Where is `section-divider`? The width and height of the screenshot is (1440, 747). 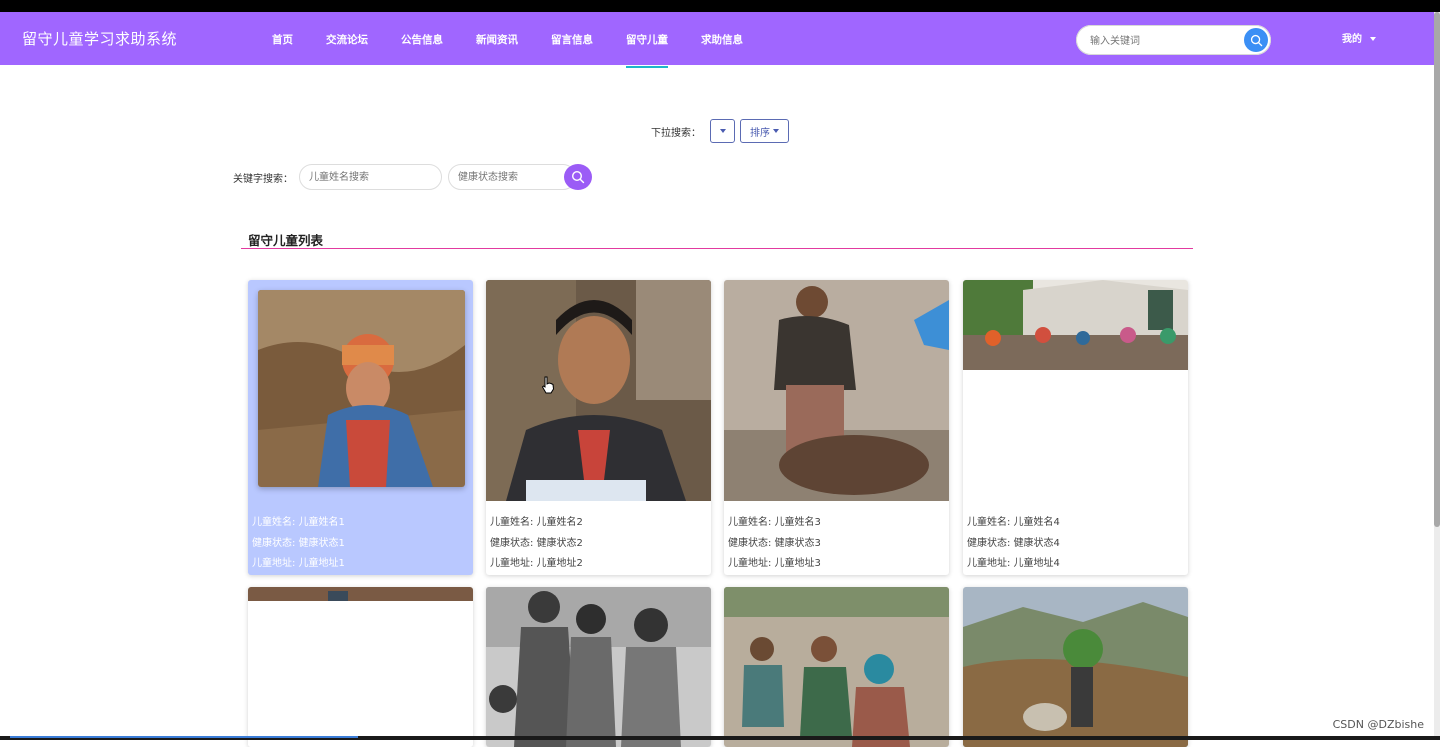
section-divider is located at coordinates (717, 248).